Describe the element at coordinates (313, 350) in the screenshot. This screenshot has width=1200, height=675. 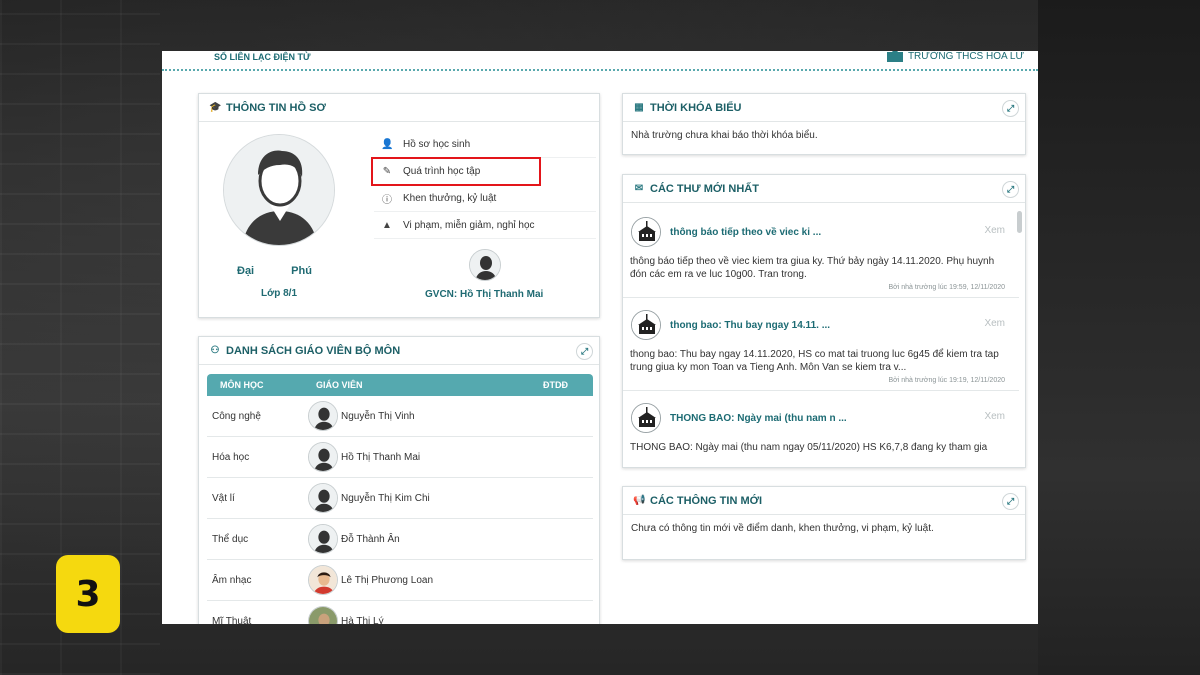
I see `teachers-panel-title: DANH SÁCH GIÁO VIÊN BỘ MÔN` at that location.